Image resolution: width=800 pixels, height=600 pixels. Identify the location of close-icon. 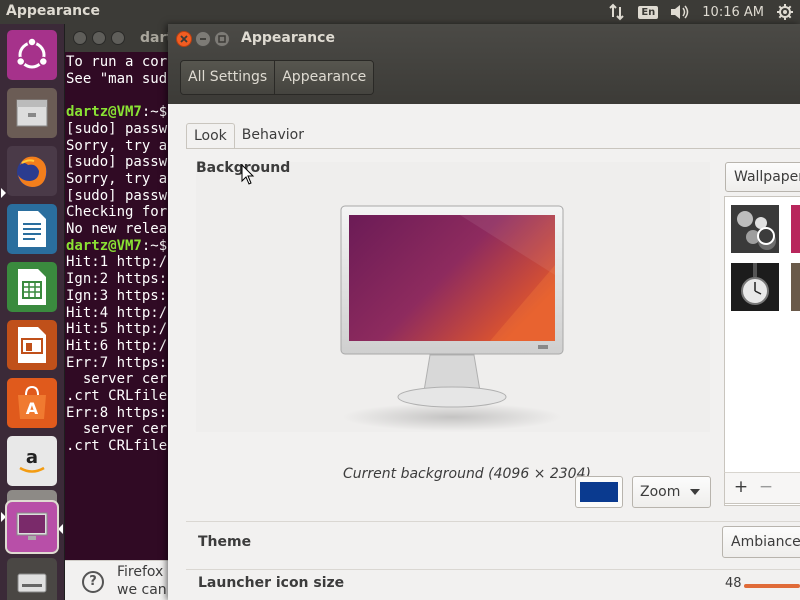
(184, 39).